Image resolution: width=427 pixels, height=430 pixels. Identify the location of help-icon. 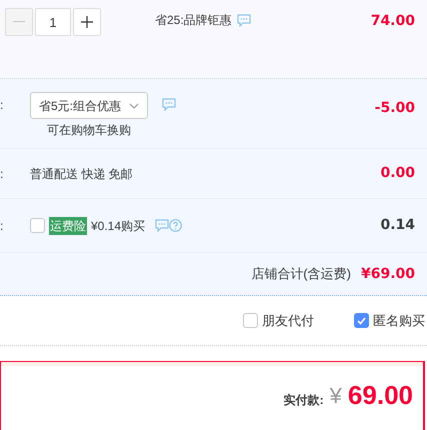
(175, 225).